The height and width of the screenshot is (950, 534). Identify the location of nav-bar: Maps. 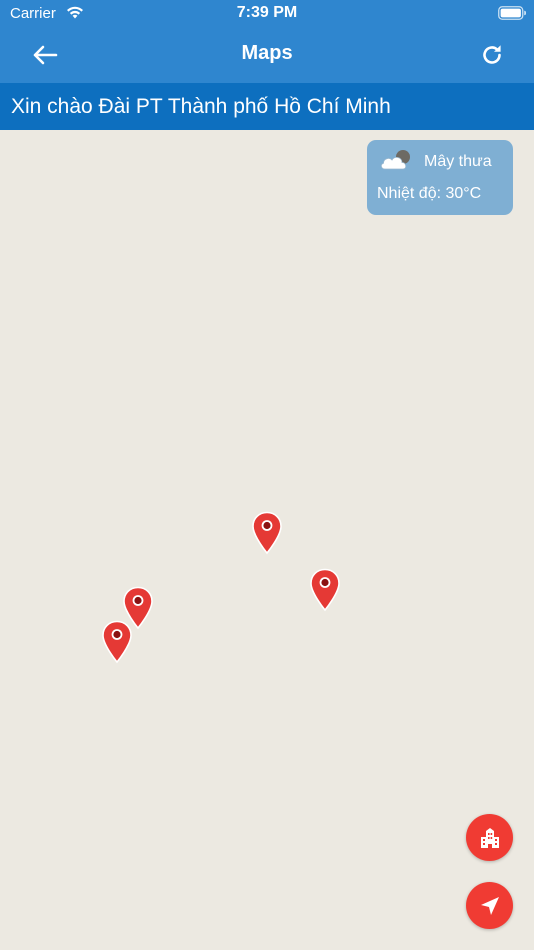
(267, 55).